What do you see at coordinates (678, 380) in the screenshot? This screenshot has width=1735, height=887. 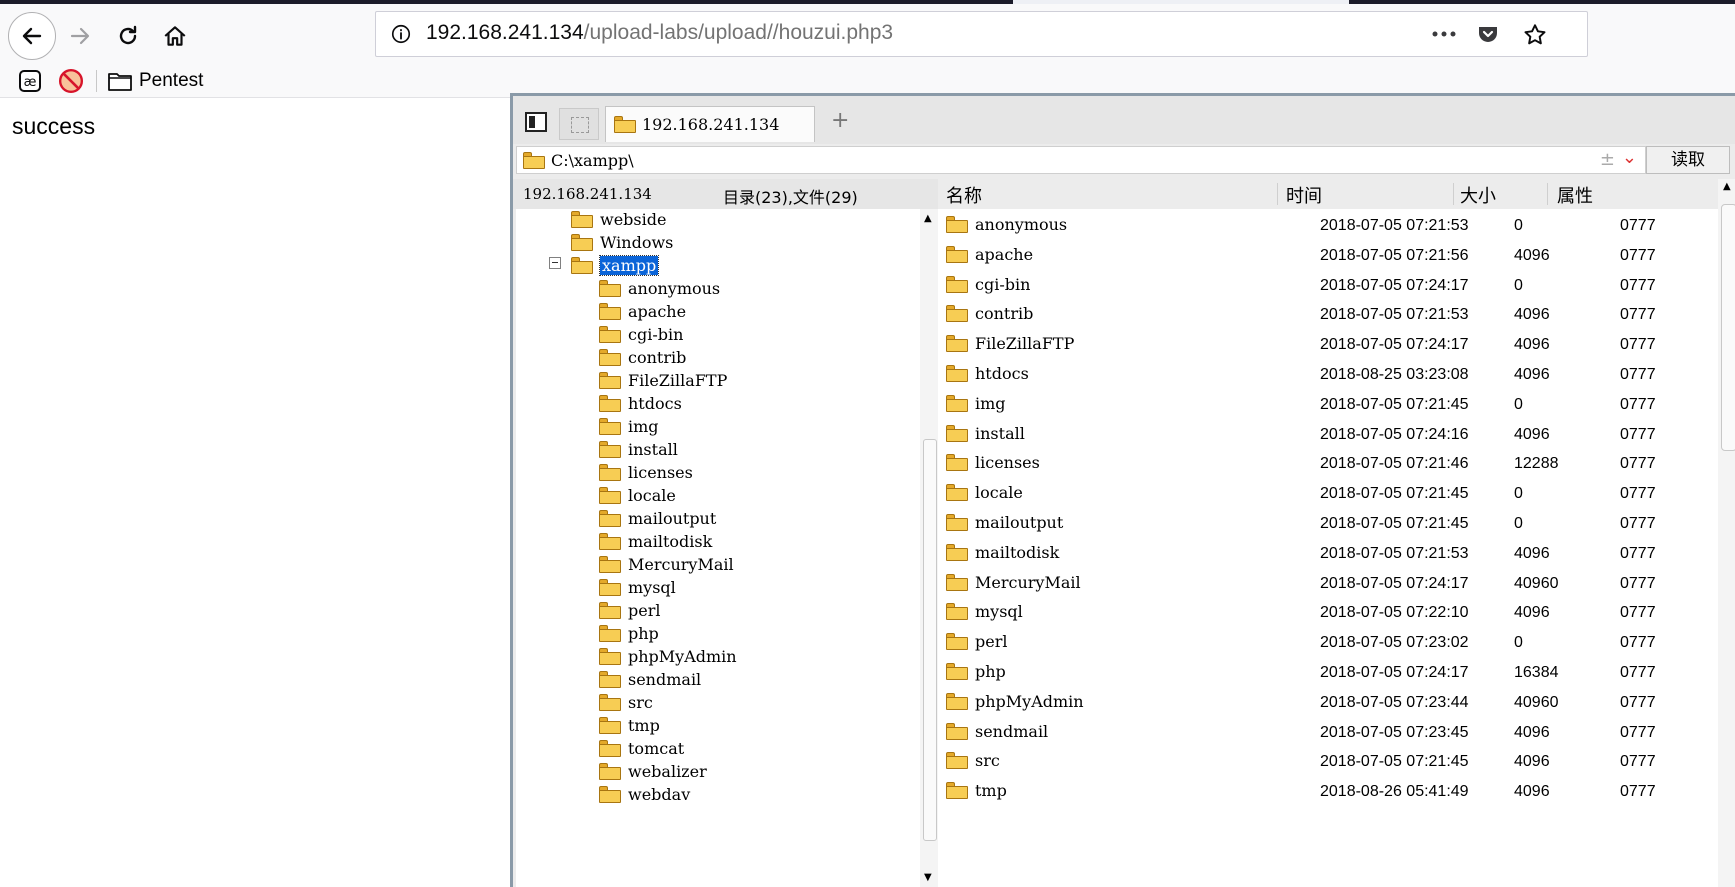 I see `tree-item-label: FileZillaFTP` at bounding box center [678, 380].